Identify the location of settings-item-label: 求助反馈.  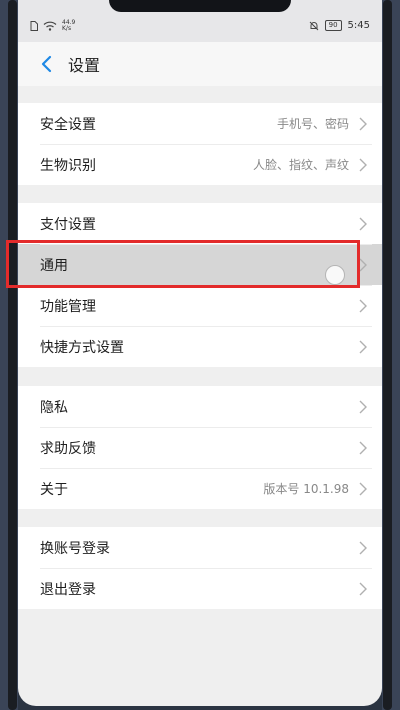
(68, 448).